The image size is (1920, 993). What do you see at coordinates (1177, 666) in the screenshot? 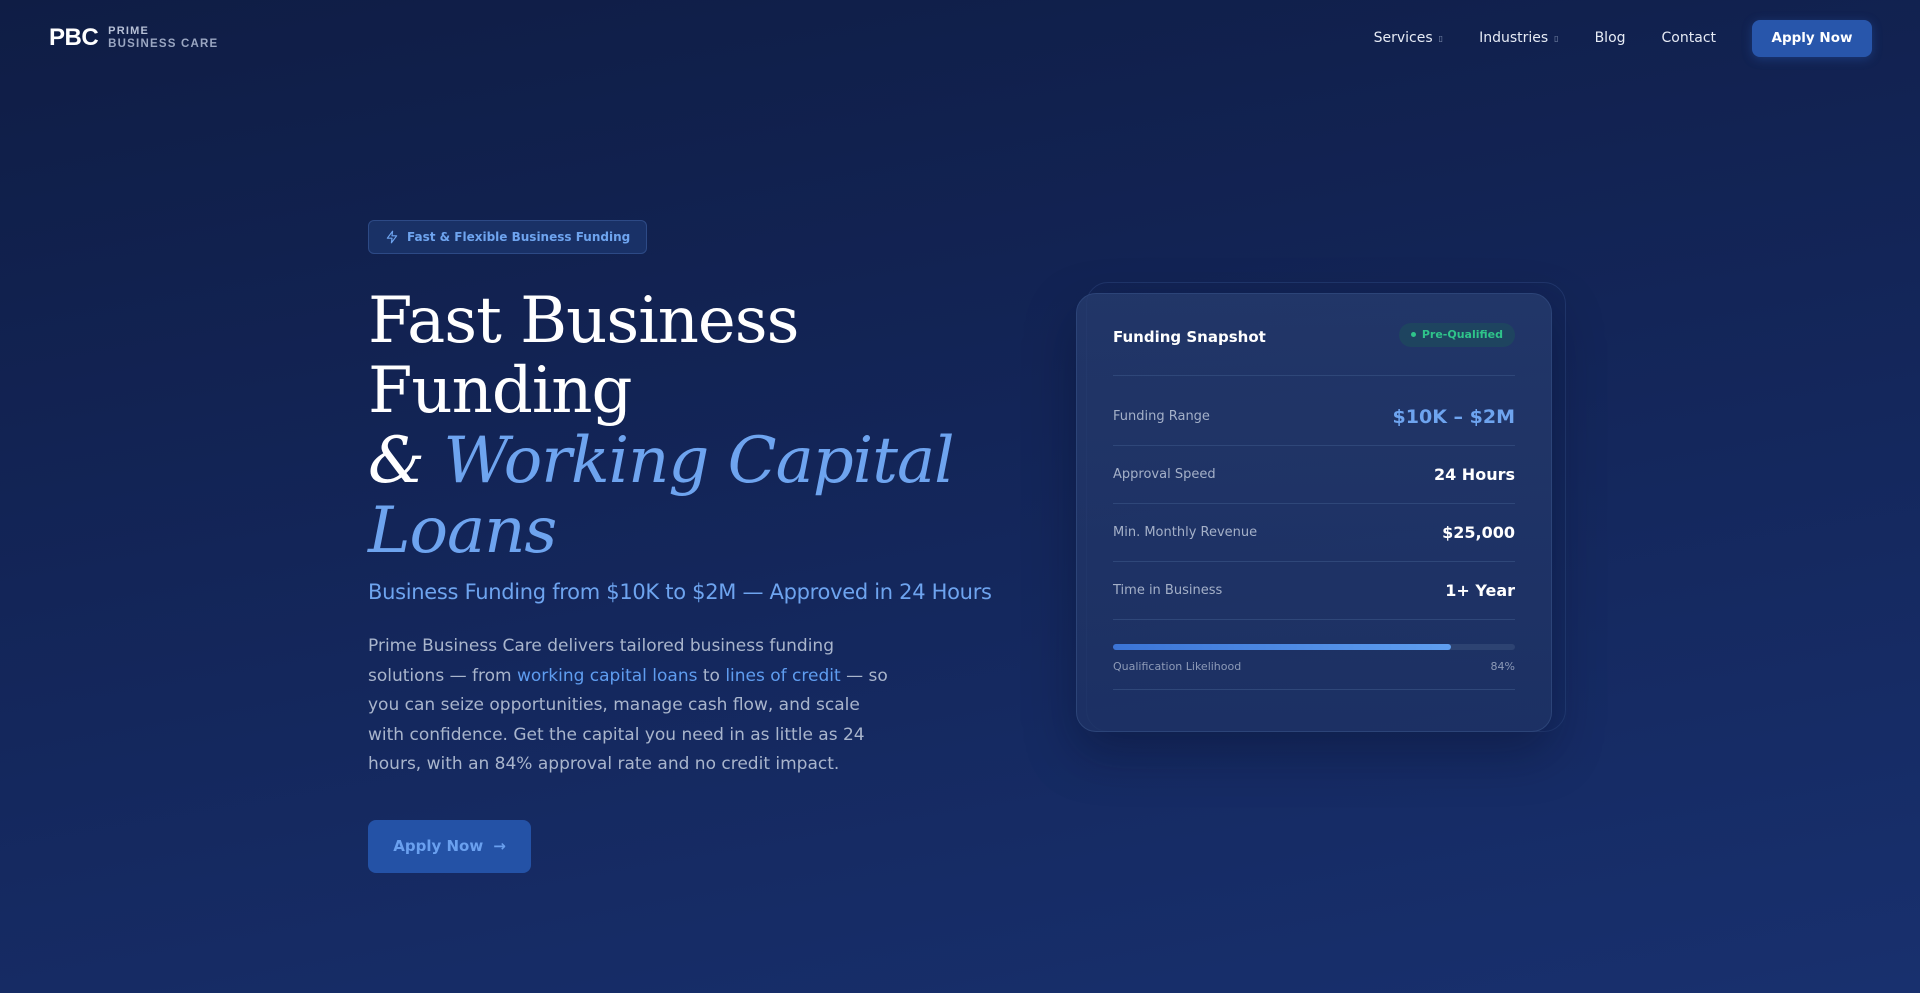
I see `progress-label: Qualification Likelihood` at bounding box center [1177, 666].